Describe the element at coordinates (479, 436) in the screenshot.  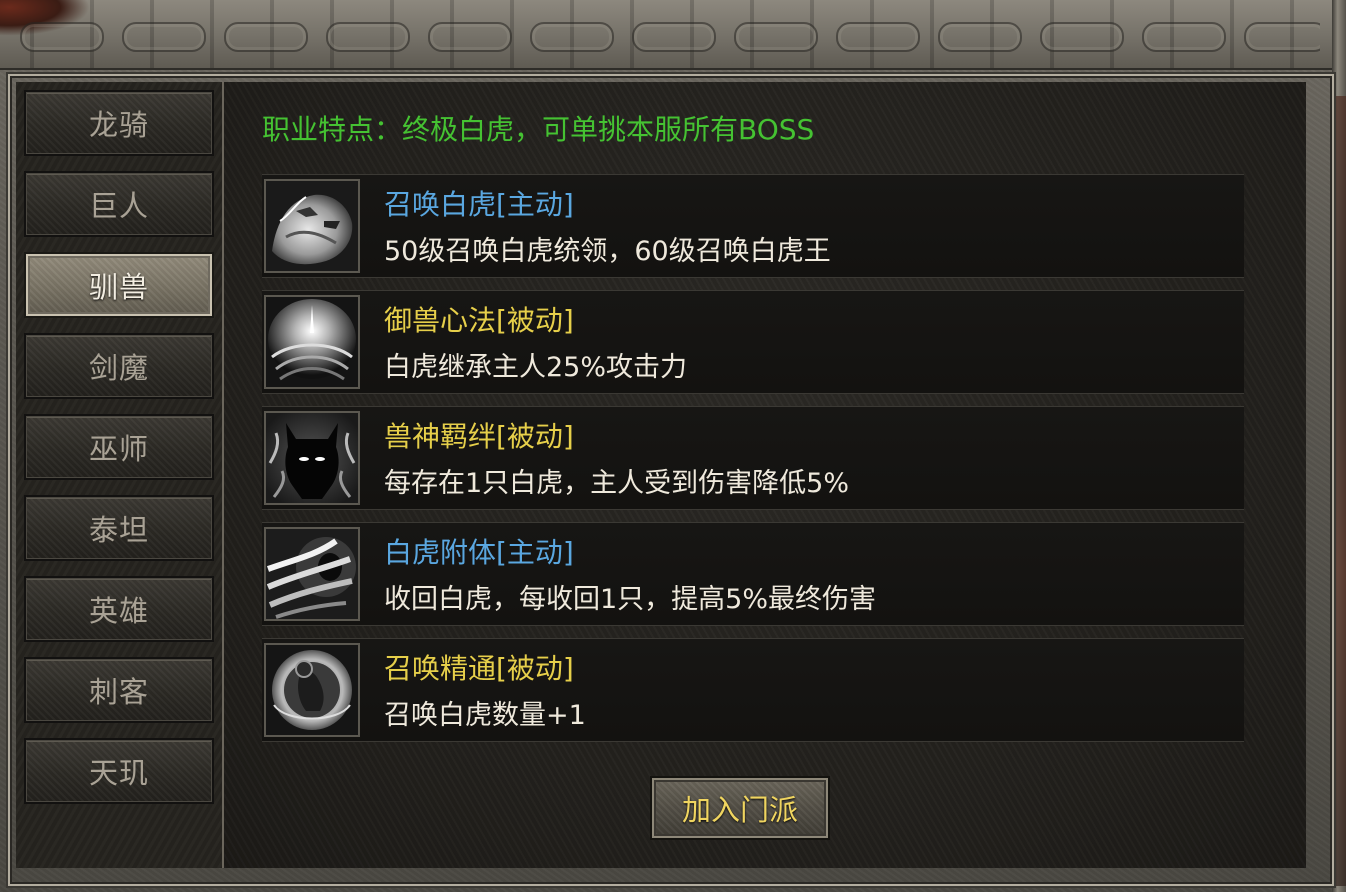
I see `skill-name: 兽神羁绊[被动]` at that location.